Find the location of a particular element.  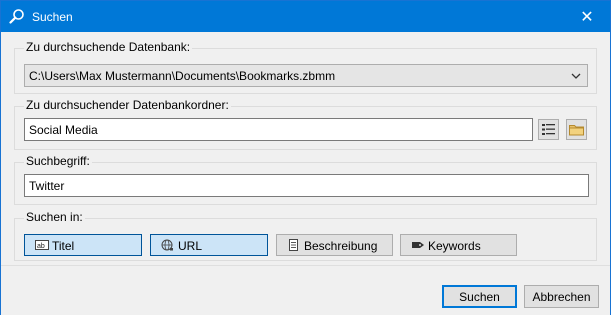

search-in-url-toggle: URL is located at coordinates (209, 245).